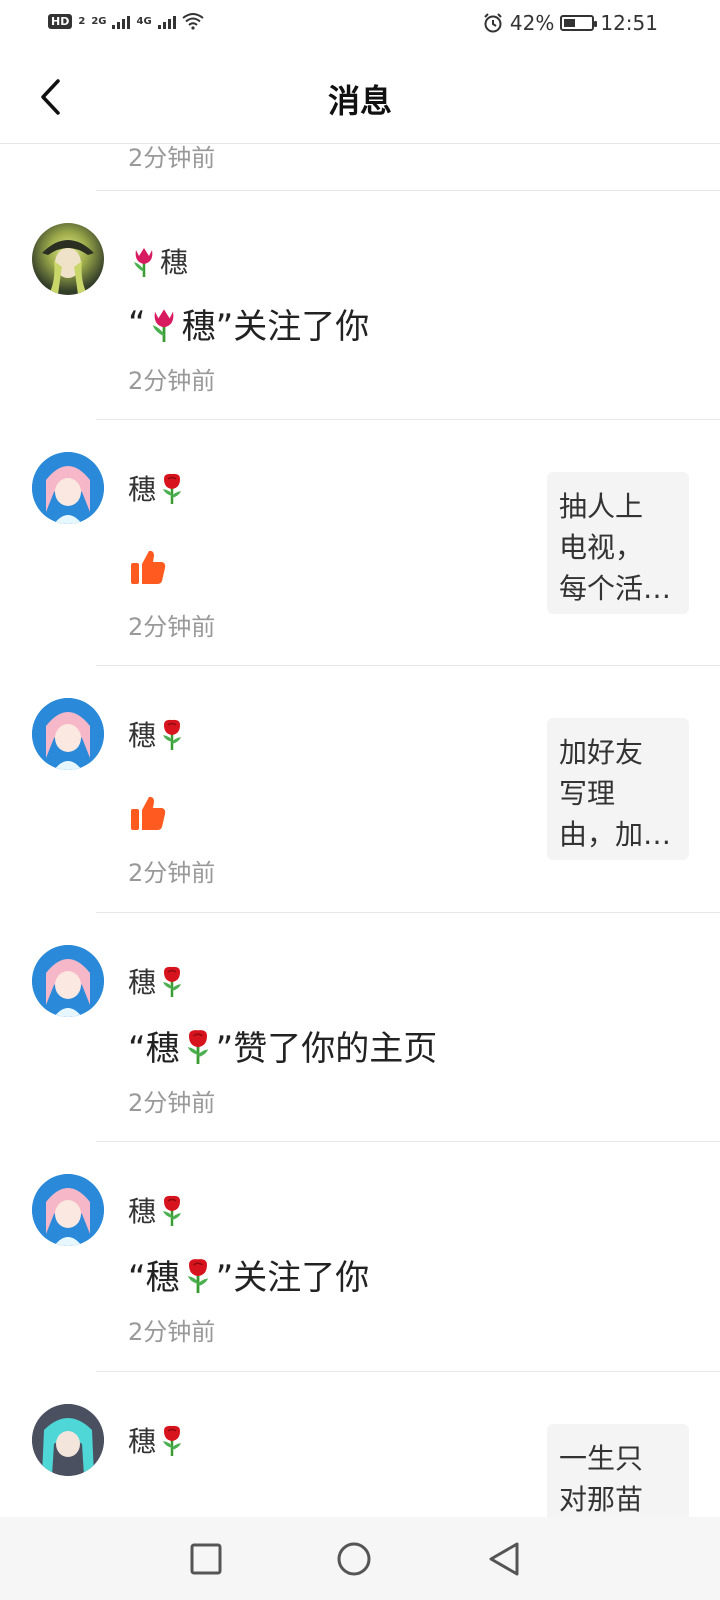 This screenshot has height=1600, width=720. What do you see at coordinates (579, 23) in the screenshot?
I see `battery-icon` at bounding box center [579, 23].